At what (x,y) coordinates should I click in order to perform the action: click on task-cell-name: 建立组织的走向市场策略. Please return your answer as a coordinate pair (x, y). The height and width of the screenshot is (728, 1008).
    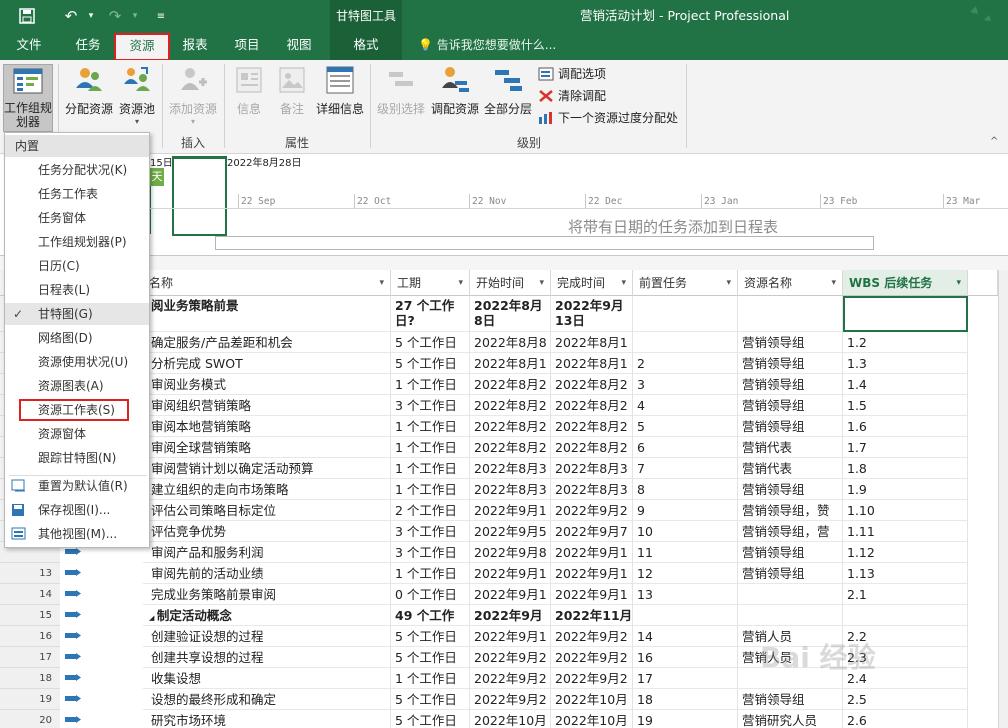
    Looking at the image, I should click on (267, 489).